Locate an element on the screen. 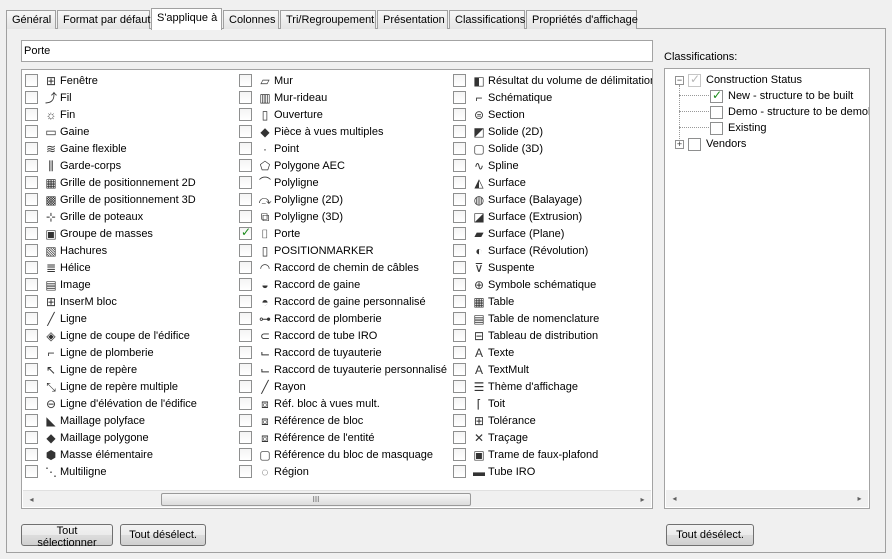  tree-node-demo: Demo - structure to be demolis is located at coordinates (789, 112).